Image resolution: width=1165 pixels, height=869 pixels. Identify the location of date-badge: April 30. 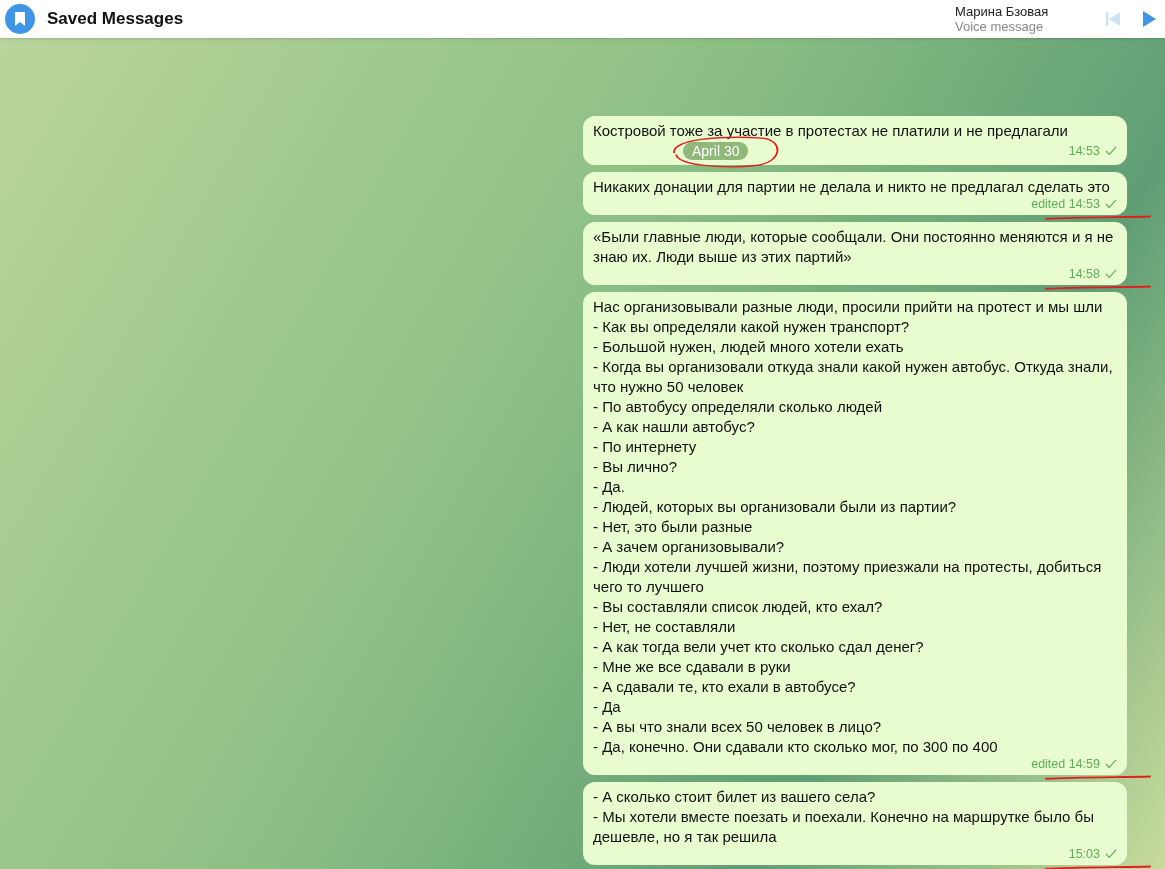
(716, 151).